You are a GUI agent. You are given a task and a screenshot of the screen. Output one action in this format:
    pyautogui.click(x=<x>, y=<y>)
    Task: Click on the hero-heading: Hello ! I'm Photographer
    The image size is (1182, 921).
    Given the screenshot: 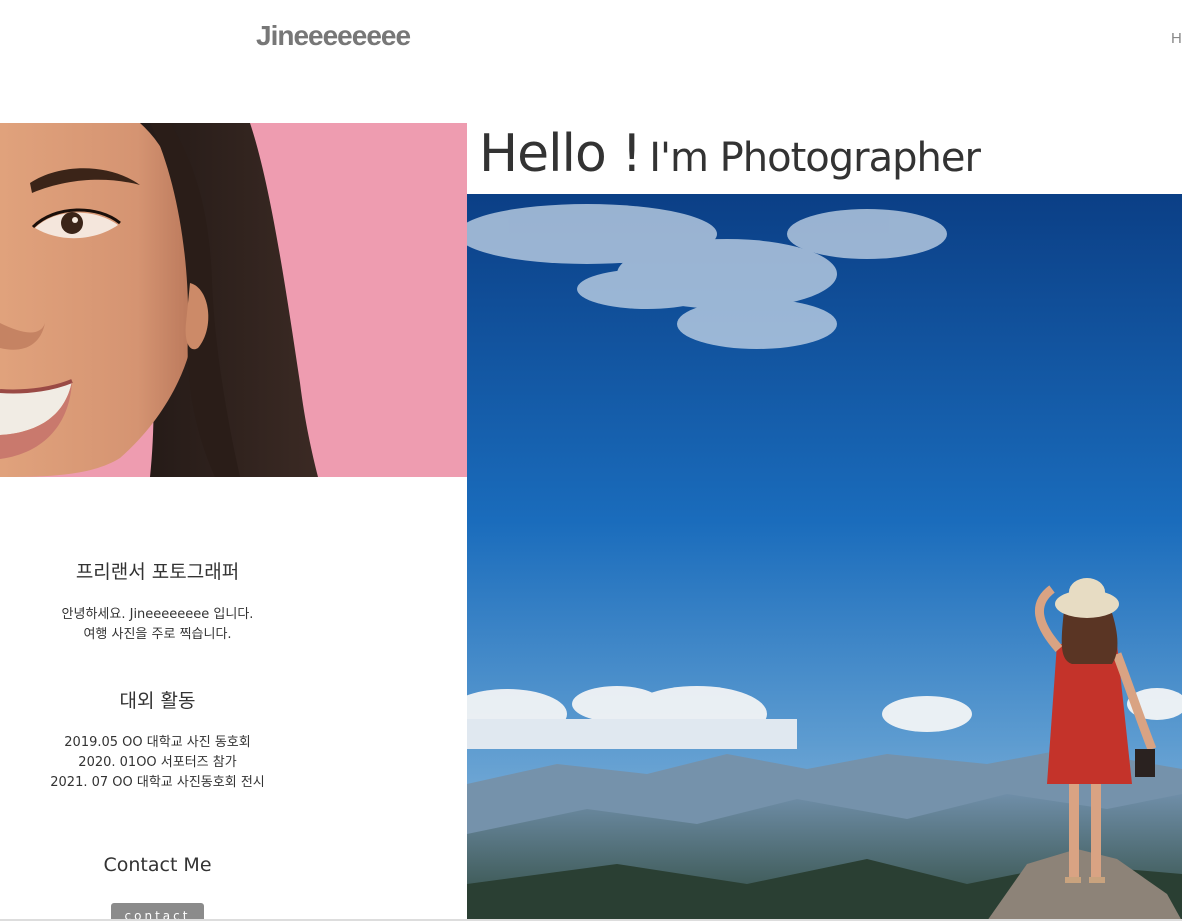 What is the action you would take?
    pyautogui.click(x=730, y=154)
    